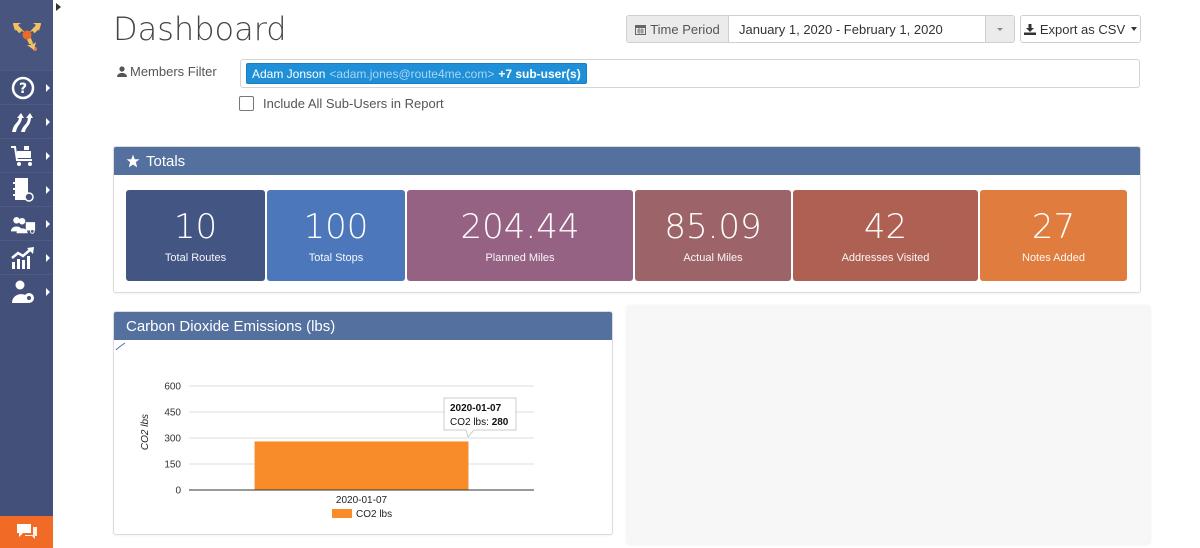 The height and width of the screenshot is (548, 1200). I want to click on include-sub-users-checkbox, so click(246, 103).